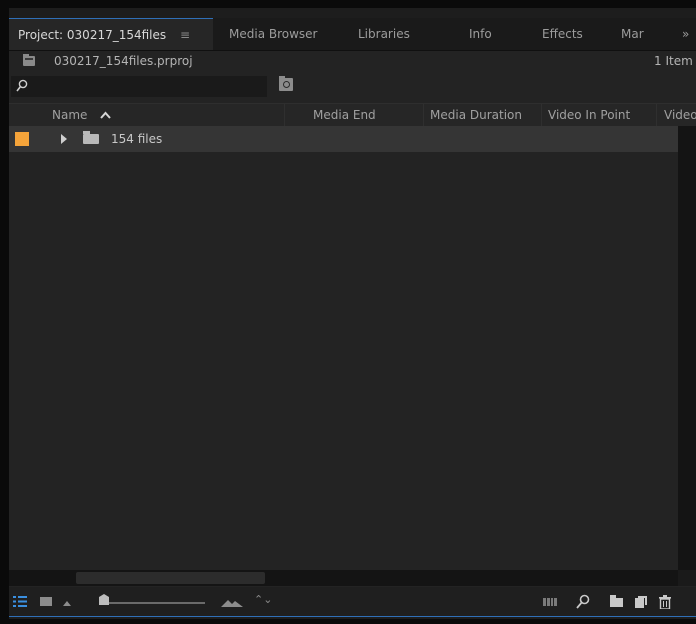 This screenshot has width=696, height=624. What do you see at coordinates (4, 312) in the screenshot?
I see `window-left-border` at bounding box center [4, 312].